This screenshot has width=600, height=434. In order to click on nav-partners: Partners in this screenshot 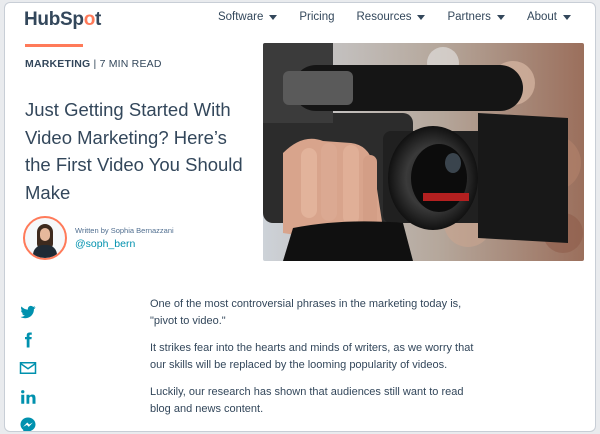, I will do `click(476, 17)`.